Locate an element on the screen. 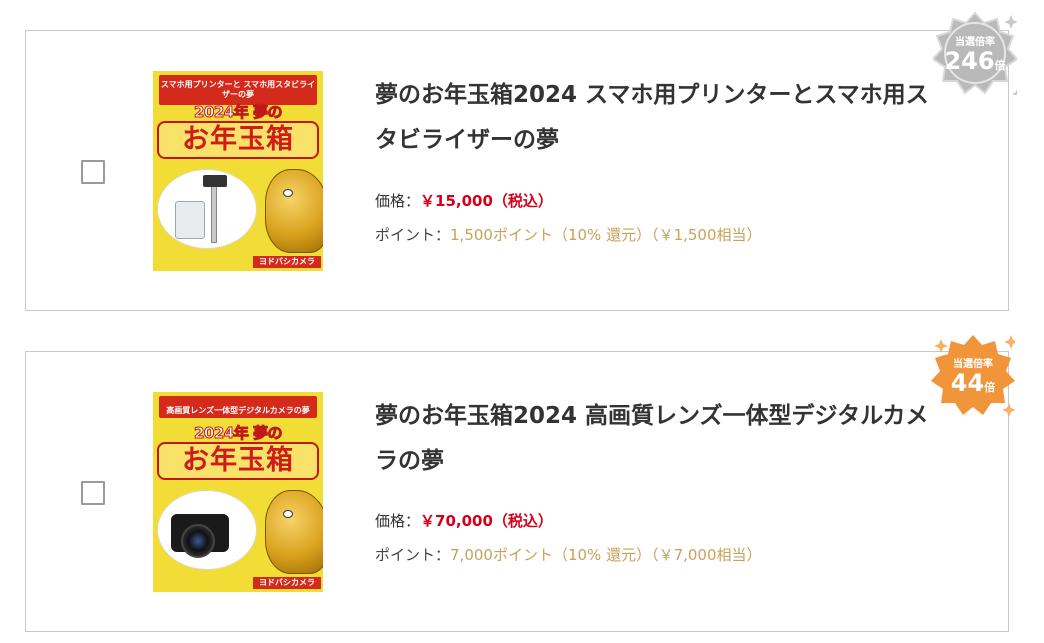 The height and width of the screenshot is (643, 1044). lens-icon is located at coordinates (198, 541).